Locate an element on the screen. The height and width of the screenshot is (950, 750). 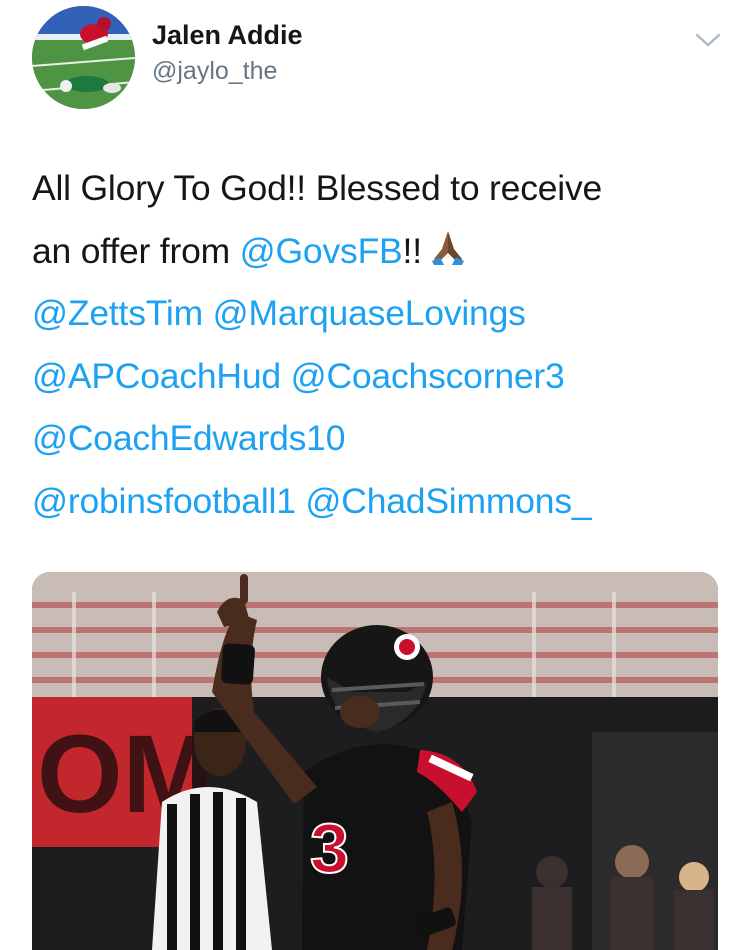
tweet-text-line: @CoachEdwards10 is located at coordinates (377, 438).